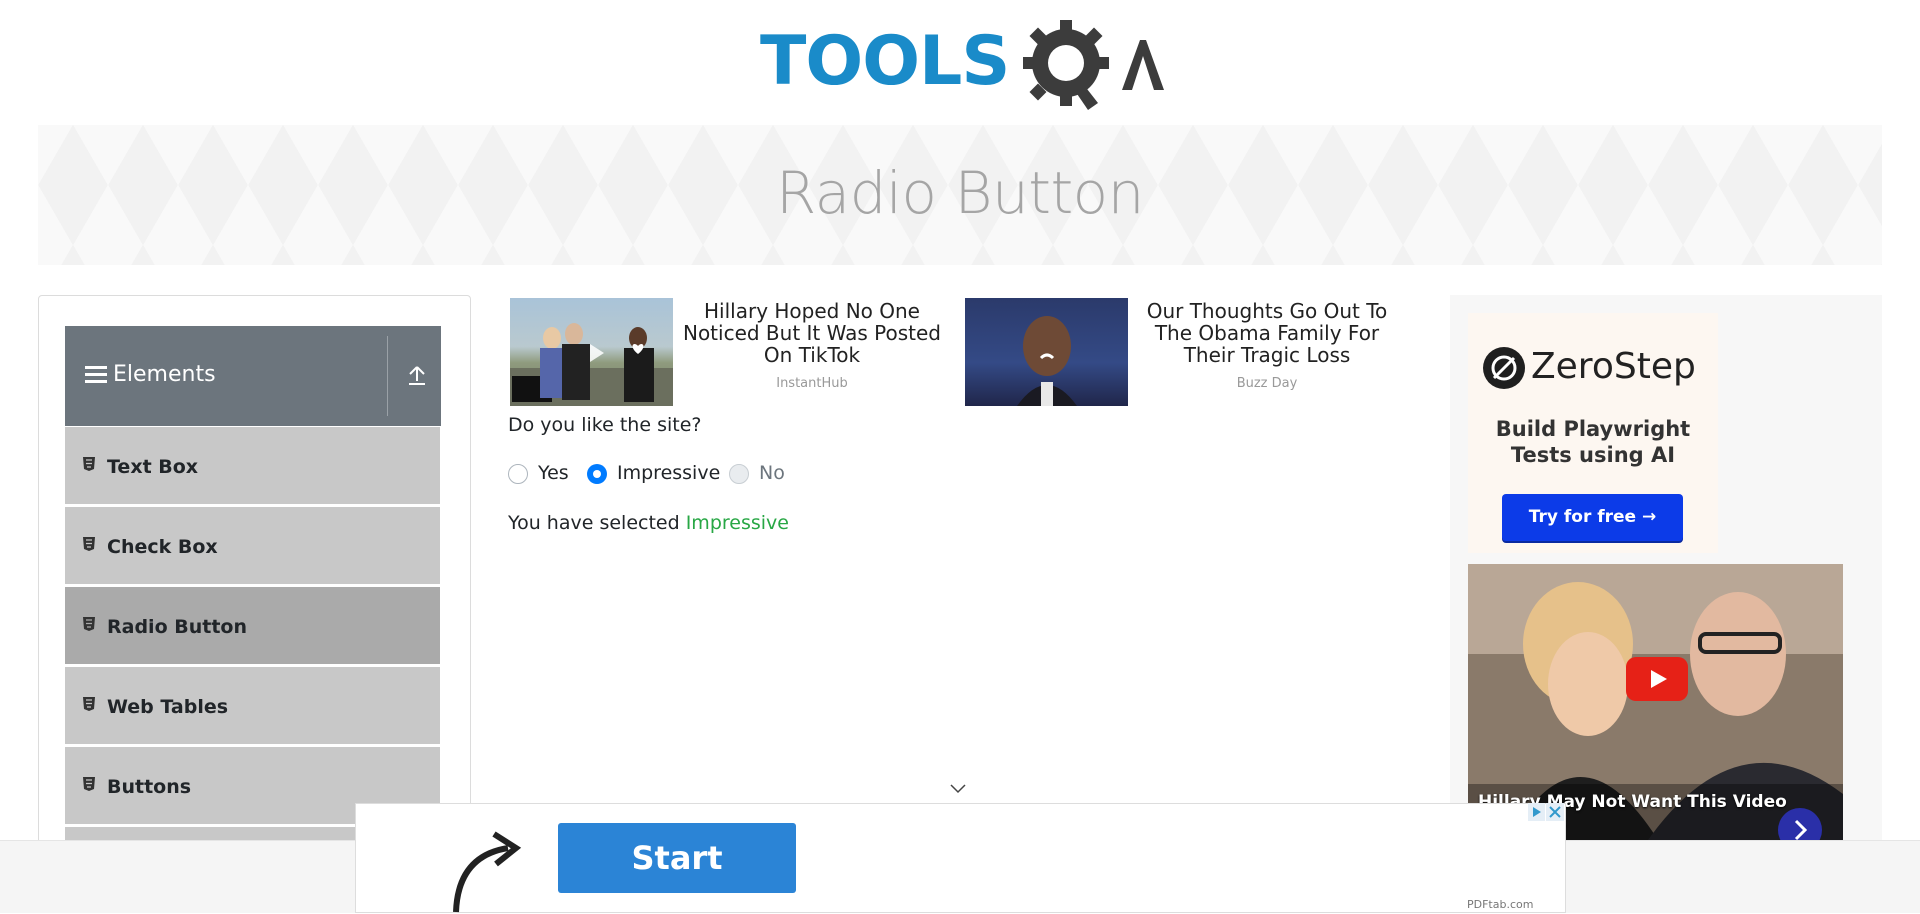  I want to click on ad-source-label: PDFtab.com, so click(1500, 904).